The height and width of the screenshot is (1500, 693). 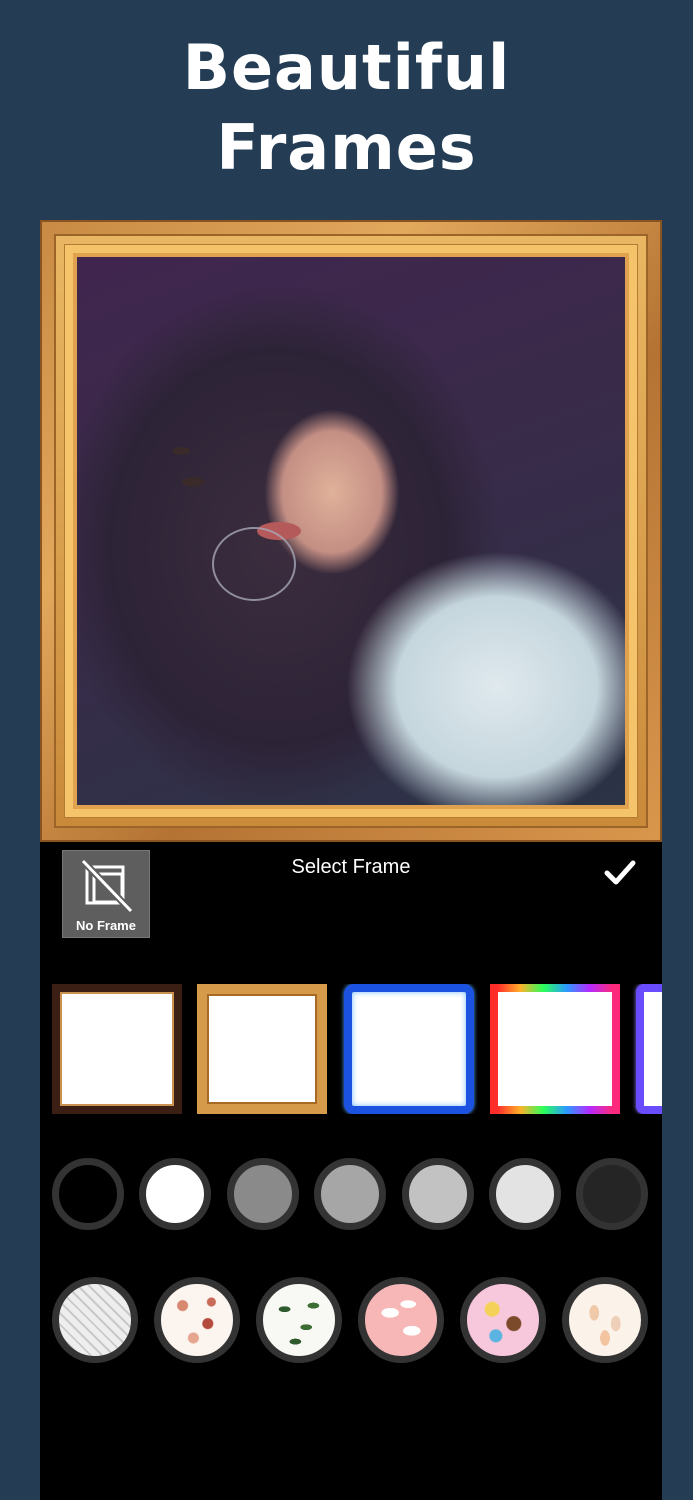 What do you see at coordinates (299, 1320) in the screenshot?
I see `pattern-swatch-green-leaves` at bounding box center [299, 1320].